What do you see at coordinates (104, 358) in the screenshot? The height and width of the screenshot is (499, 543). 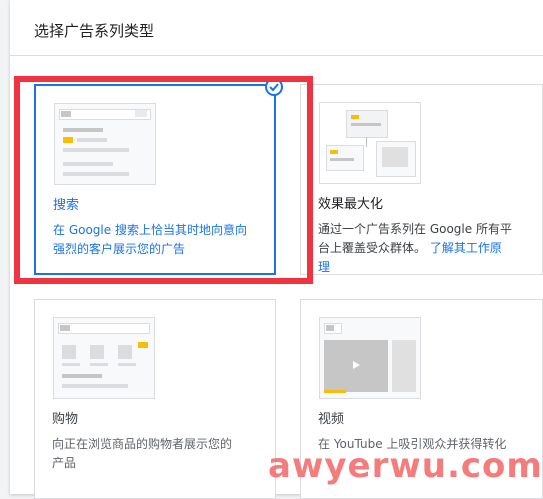 I see `shopping-illustration` at bounding box center [104, 358].